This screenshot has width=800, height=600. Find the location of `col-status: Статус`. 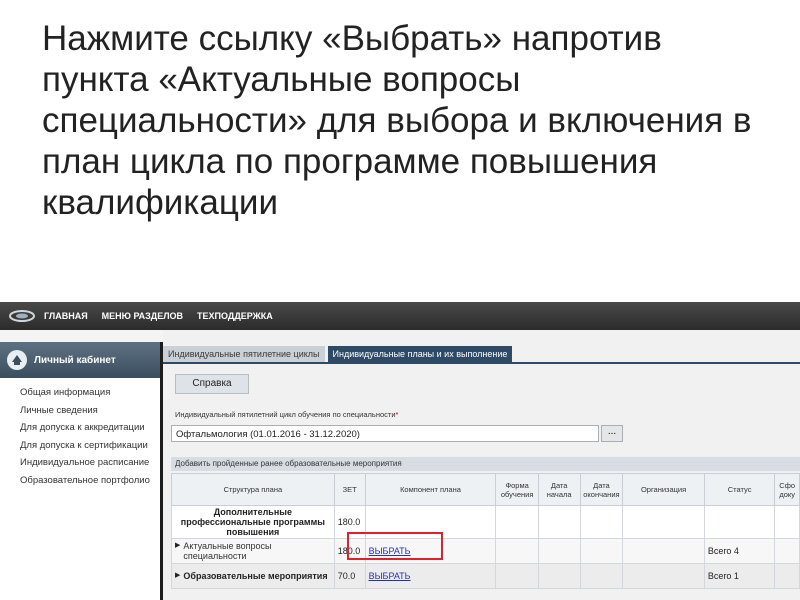

col-status: Статус is located at coordinates (739, 489).